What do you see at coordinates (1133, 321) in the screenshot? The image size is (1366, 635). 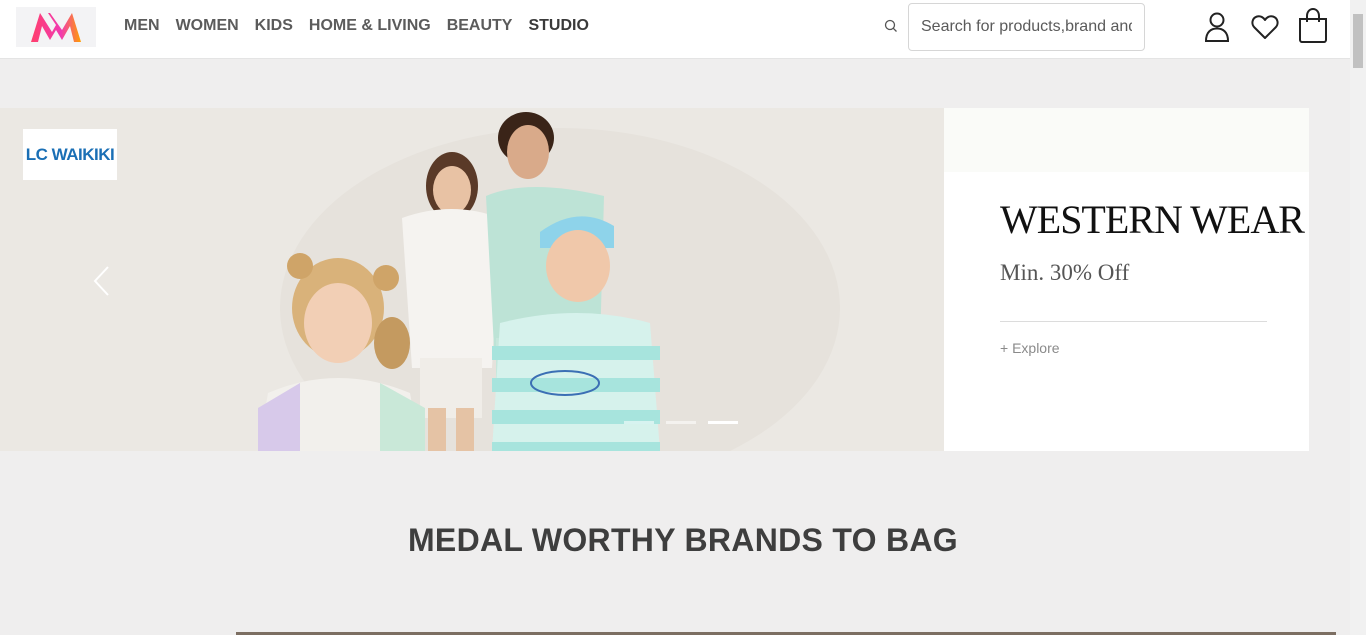 I see `panel-divider` at bounding box center [1133, 321].